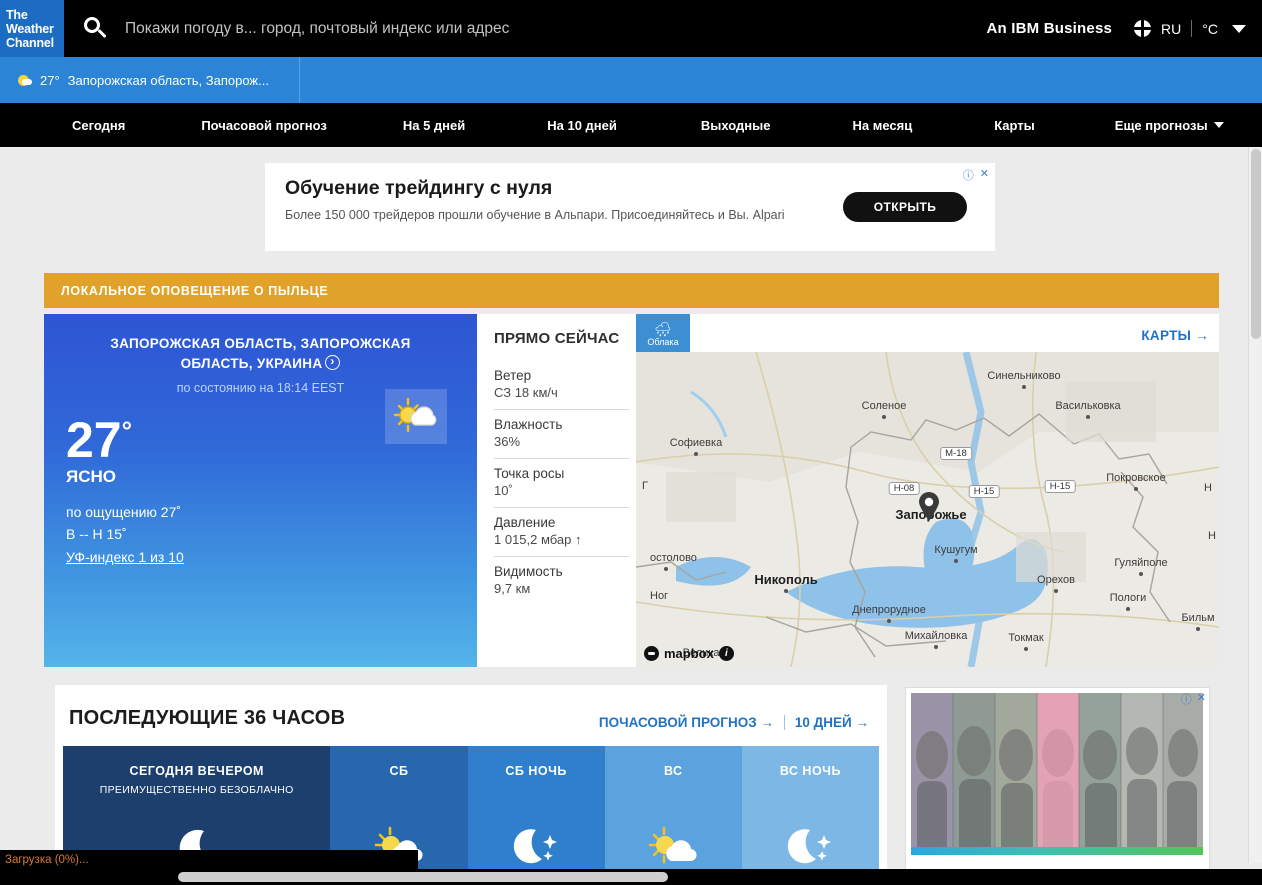 Image resolution: width=1262 pixels, height=885 pixels. I want to click on globe-icon, so click(1143, 28).